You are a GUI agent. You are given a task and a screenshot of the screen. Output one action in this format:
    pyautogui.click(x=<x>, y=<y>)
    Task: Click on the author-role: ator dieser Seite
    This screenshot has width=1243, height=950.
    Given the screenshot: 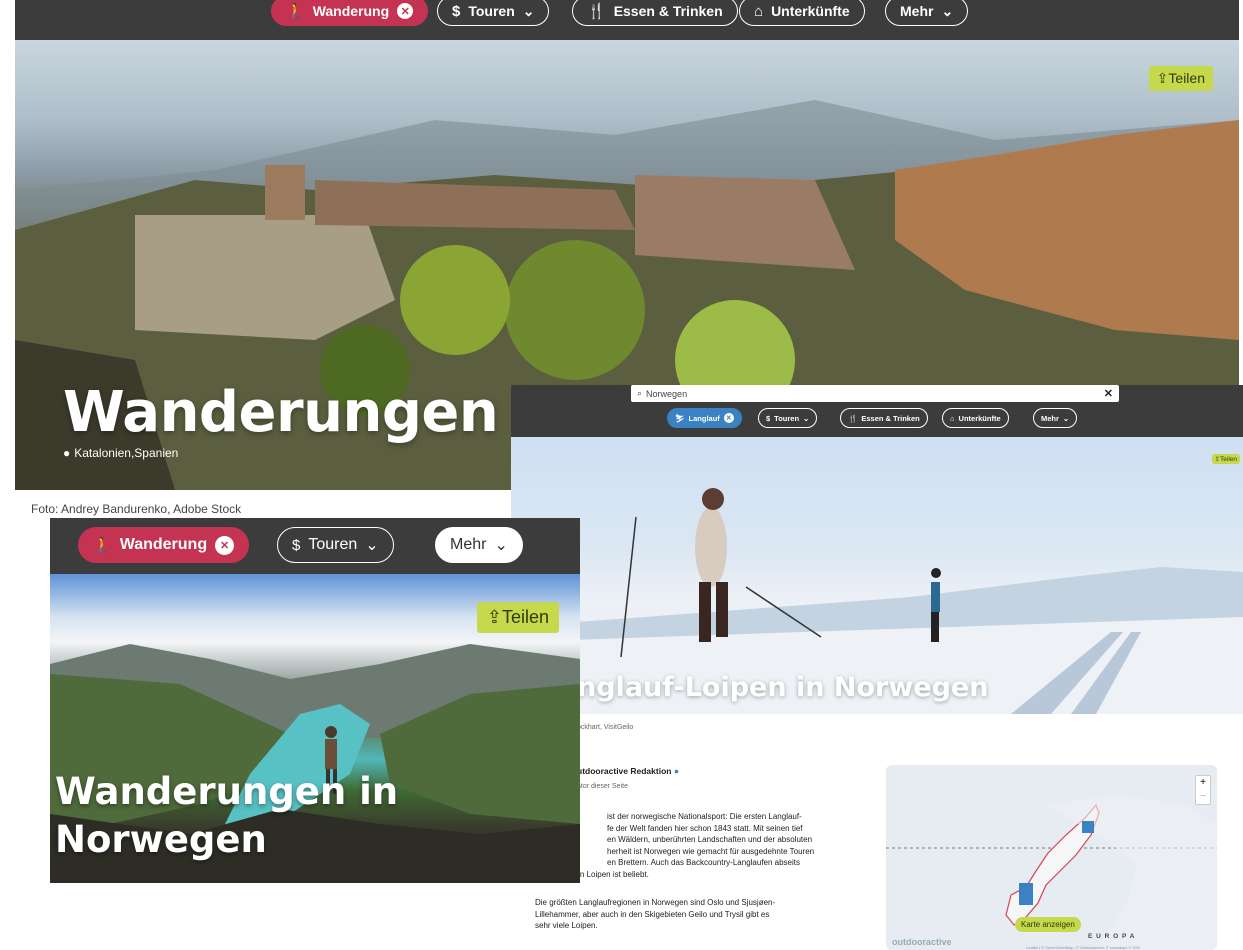 What is the action you would take?
    pyautogui.click(x=602, y=786)
    